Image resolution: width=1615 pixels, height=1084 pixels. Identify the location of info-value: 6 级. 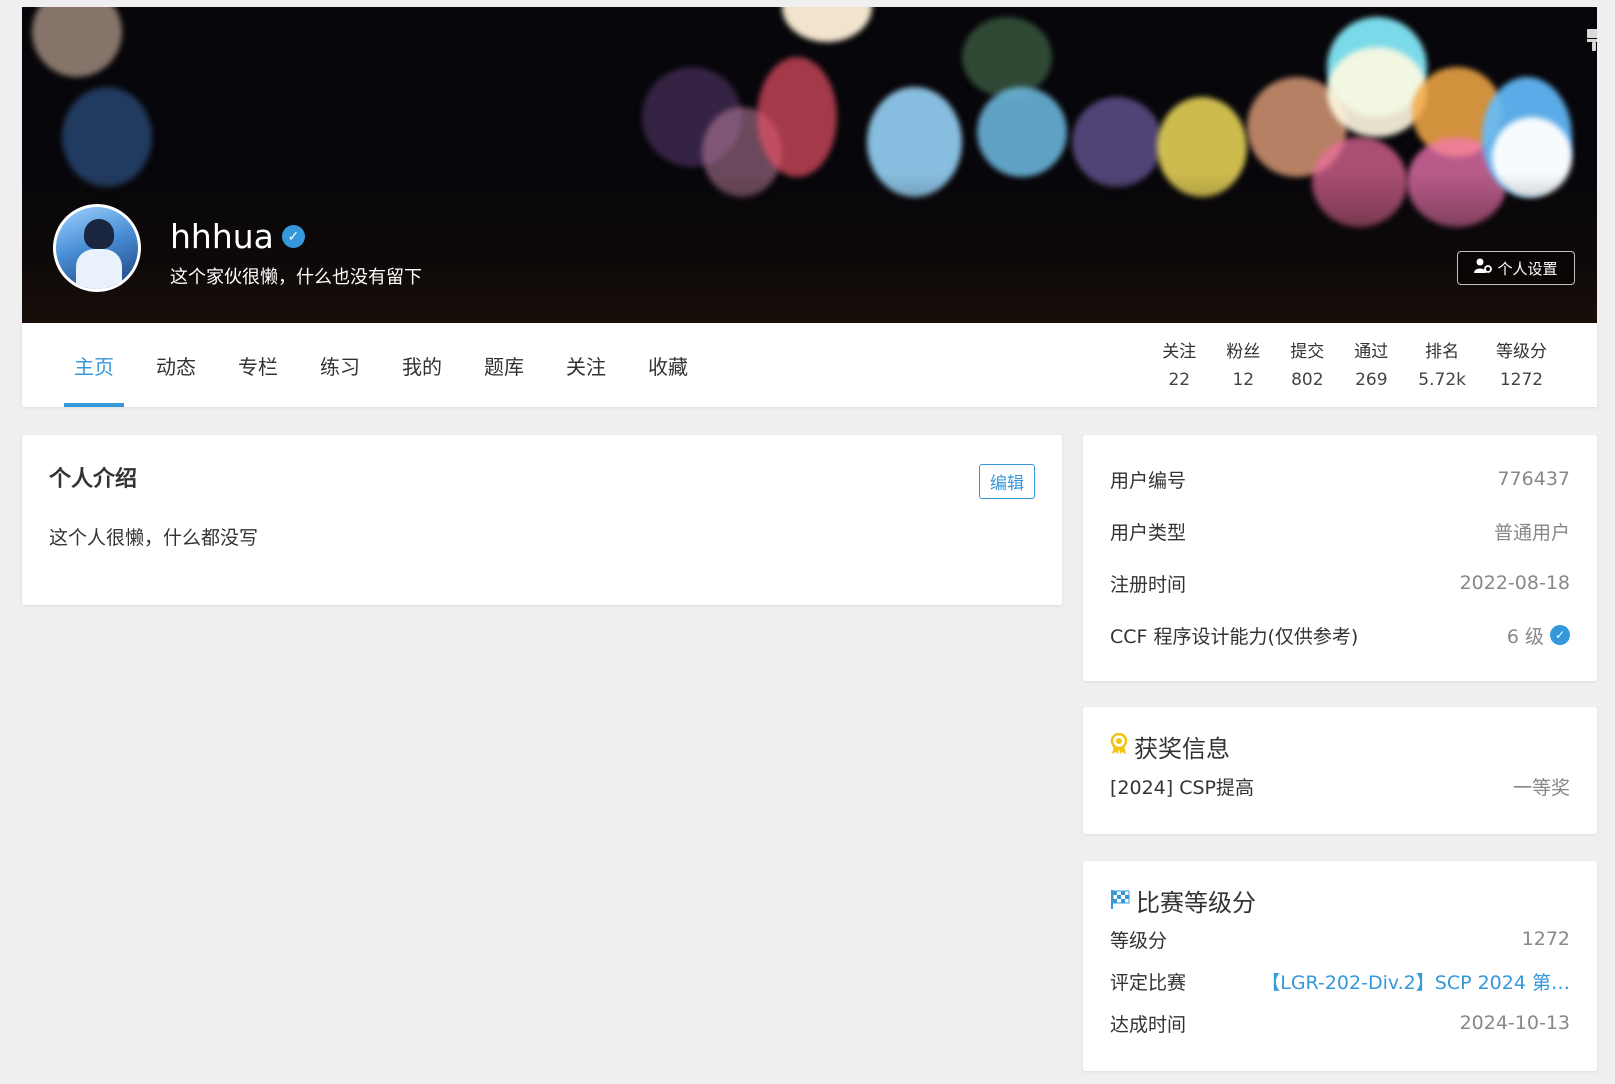
(1525, 636).